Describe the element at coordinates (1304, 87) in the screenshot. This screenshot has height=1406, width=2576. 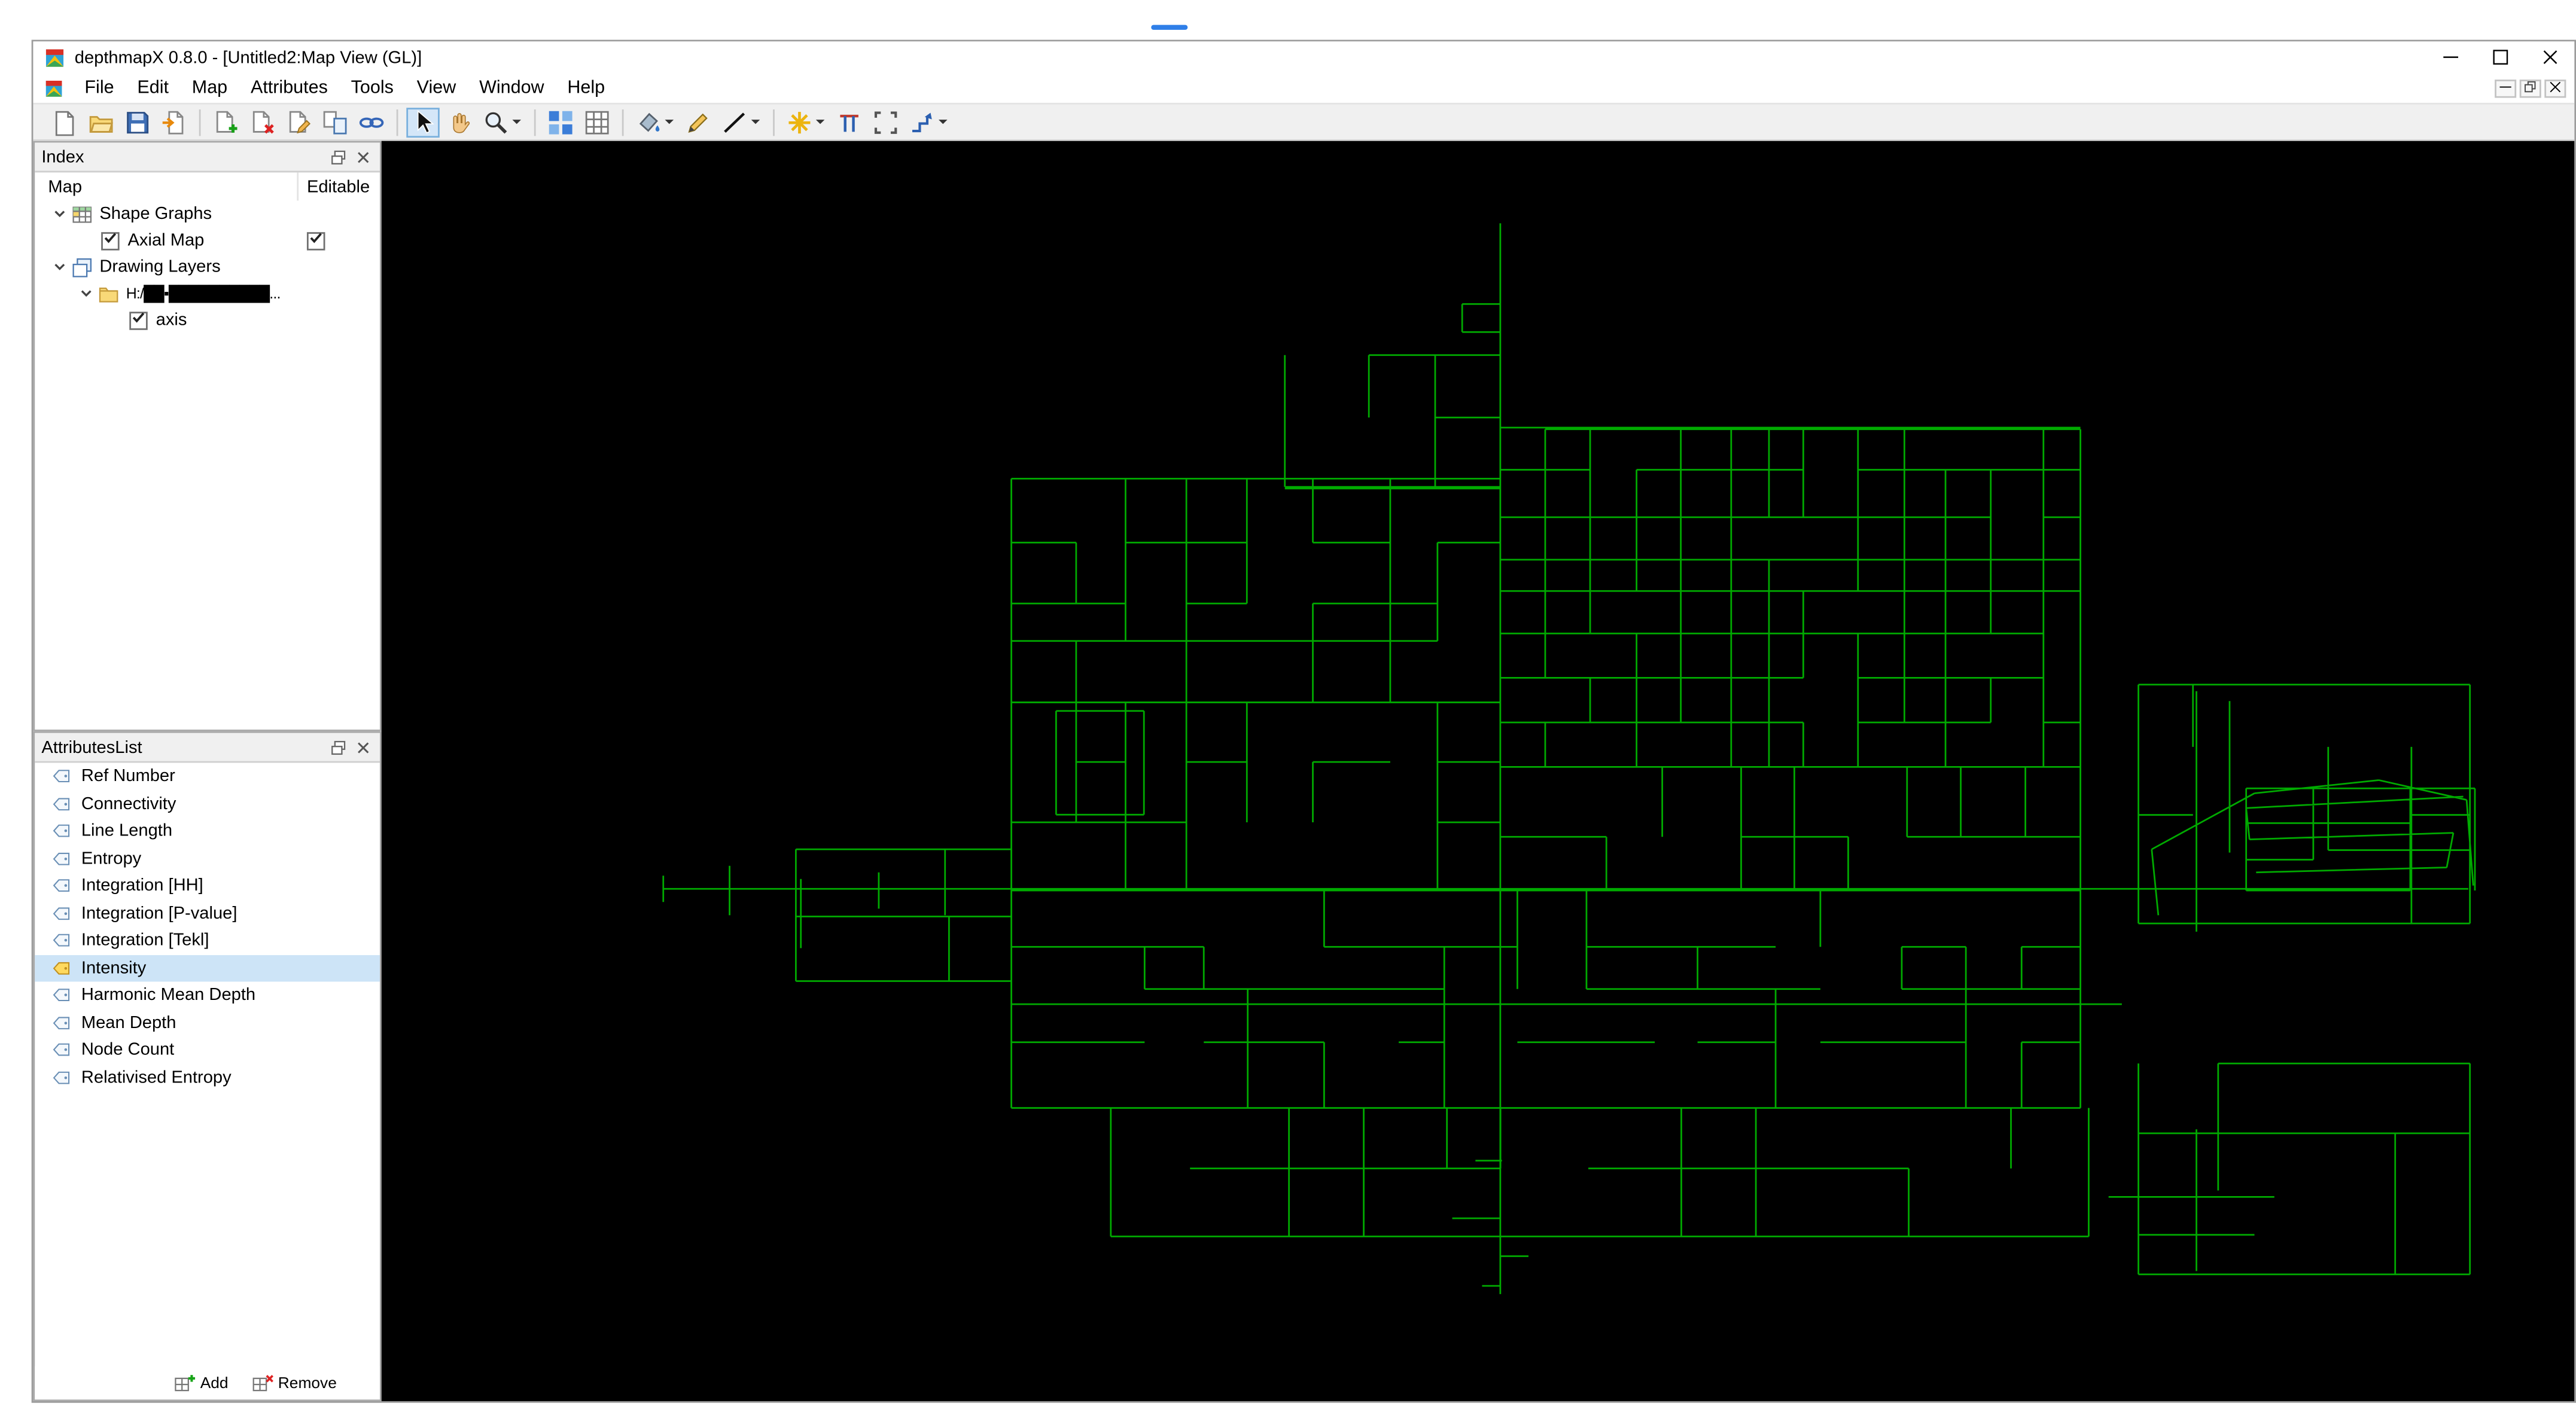
I see `menu-bar: File Edit Map Attributes Tools View Window Help` at that location.